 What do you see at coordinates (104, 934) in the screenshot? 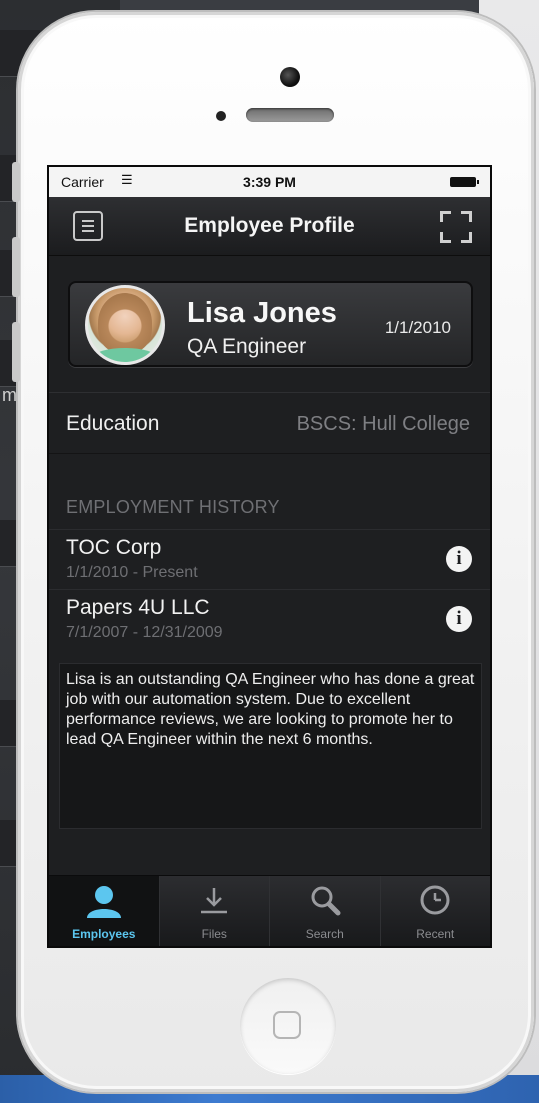
I see `tab-label: Employees` at bounding box center [104, 934].